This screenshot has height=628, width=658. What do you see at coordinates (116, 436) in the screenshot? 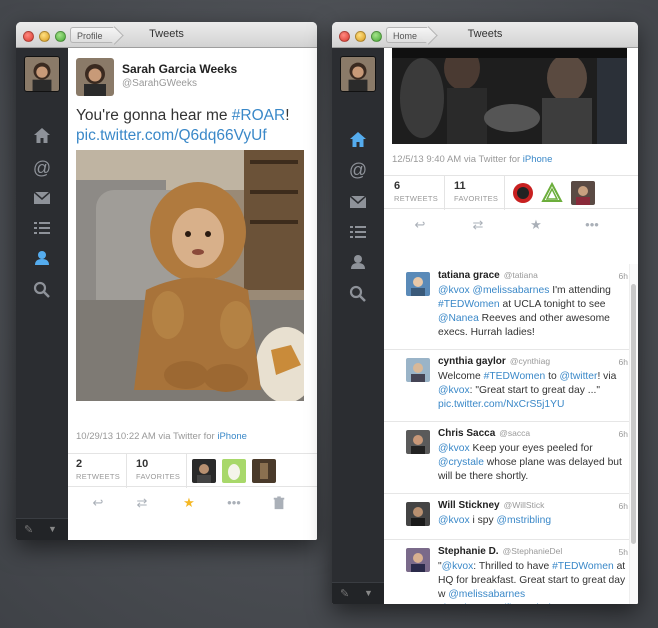
I see `tweet-timestamp: 10/29/13 10:22 AM` at bounding box center [116, 436].